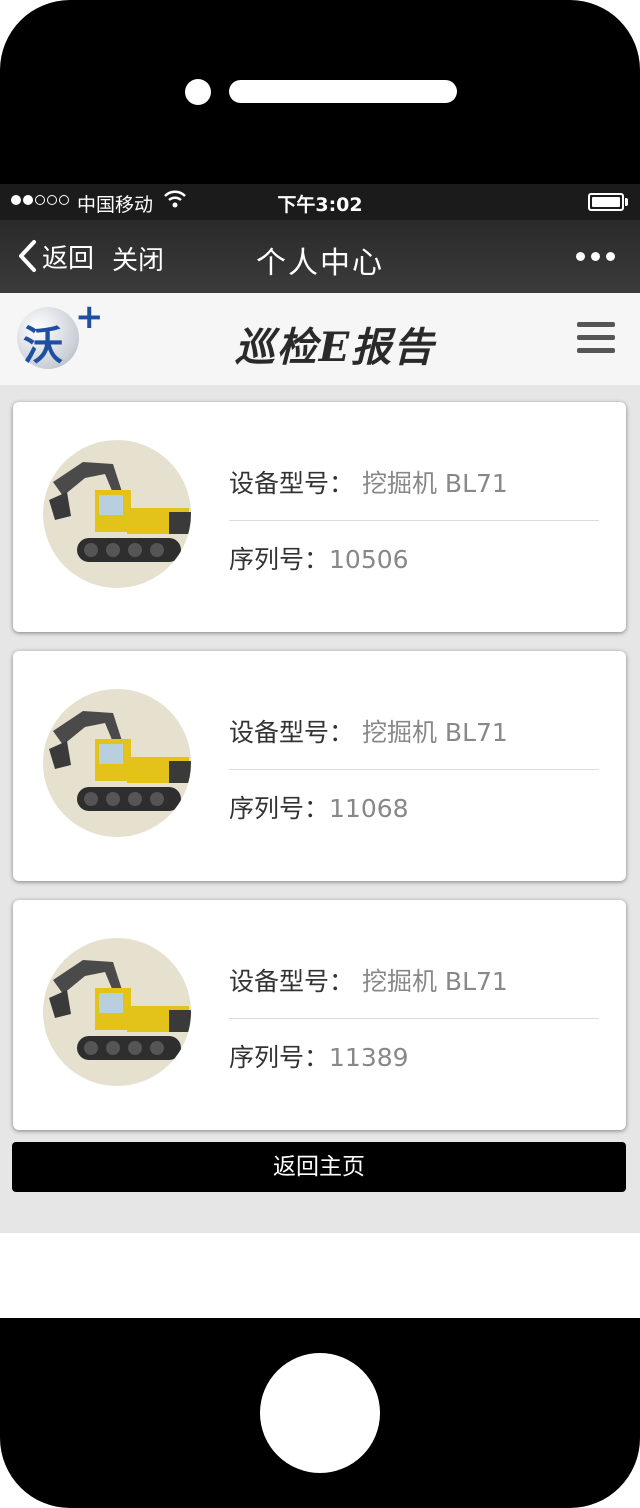  I want to click on app-header: 沃 + 巡检E报告, so click(320, 339).